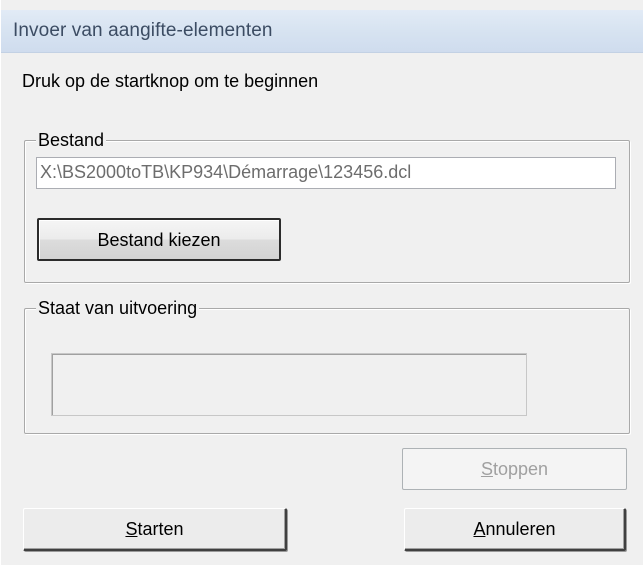 The width and height of the screenshot is (643, 565). I want to click on choose-file-button: Bestand kiezen, so click(159, 239).